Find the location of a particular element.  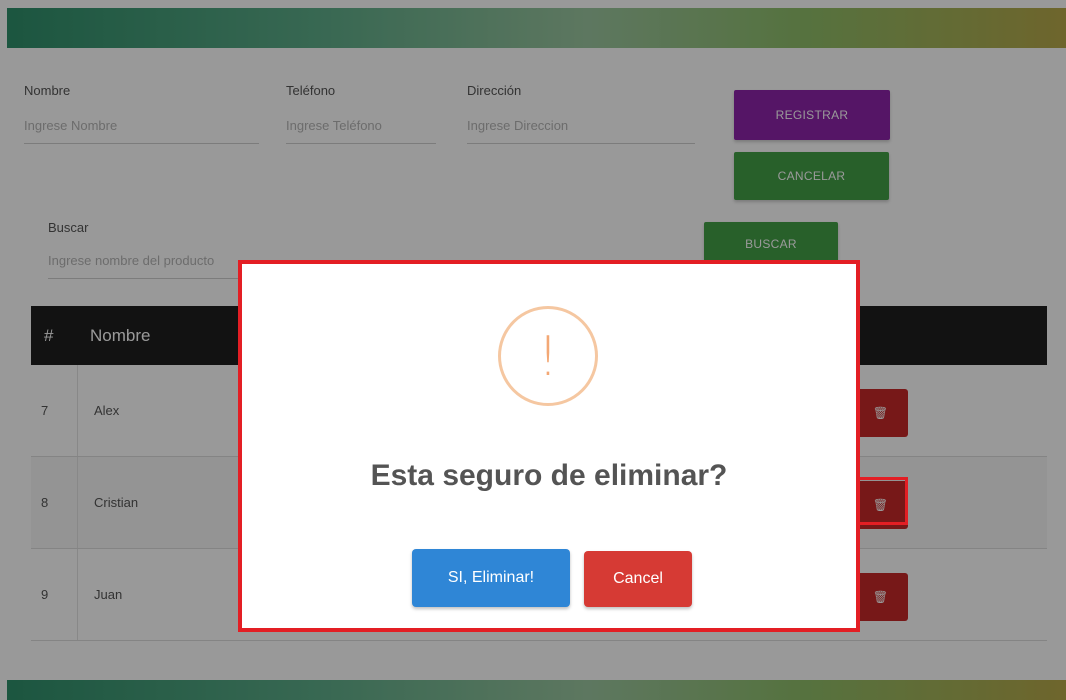

dialog-title: Esta seguro de eliminar? is located at coordinates (549, 475).